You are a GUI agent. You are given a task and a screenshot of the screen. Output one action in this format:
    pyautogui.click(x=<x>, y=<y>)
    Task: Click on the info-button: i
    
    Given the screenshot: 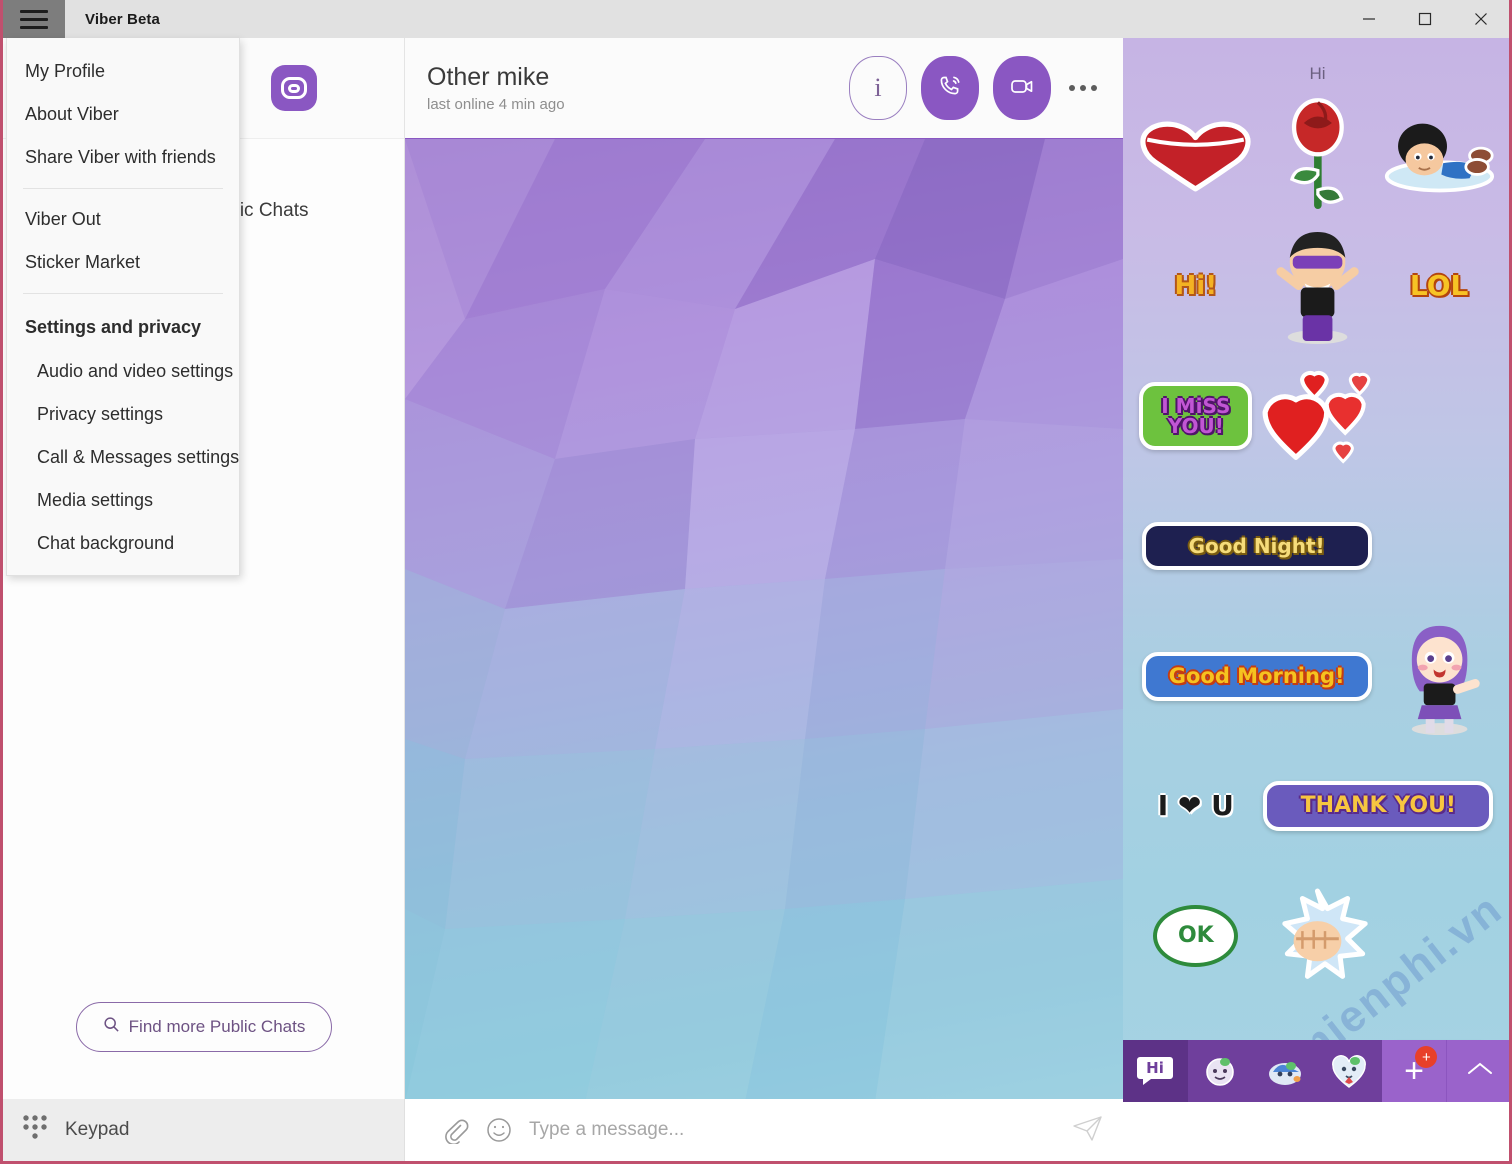 What is the action you would take?
    pyautogui.click(x=878, y=88)
    